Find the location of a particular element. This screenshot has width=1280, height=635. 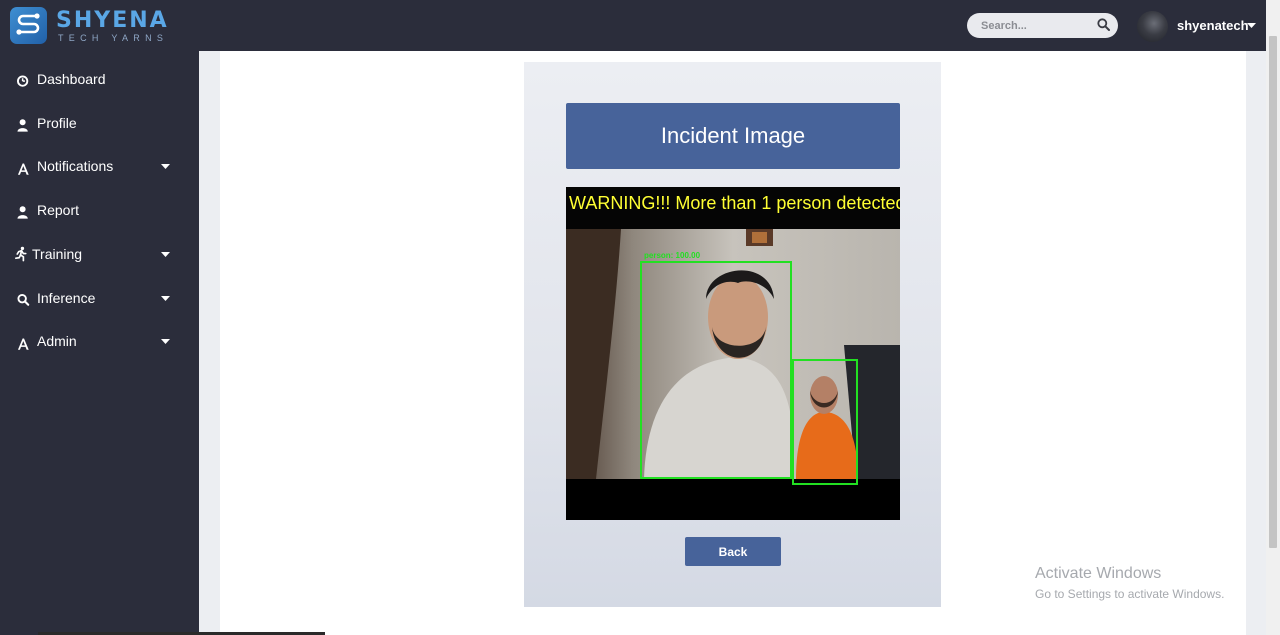

card-title: Incident Image is located at coordinates (733, 136).